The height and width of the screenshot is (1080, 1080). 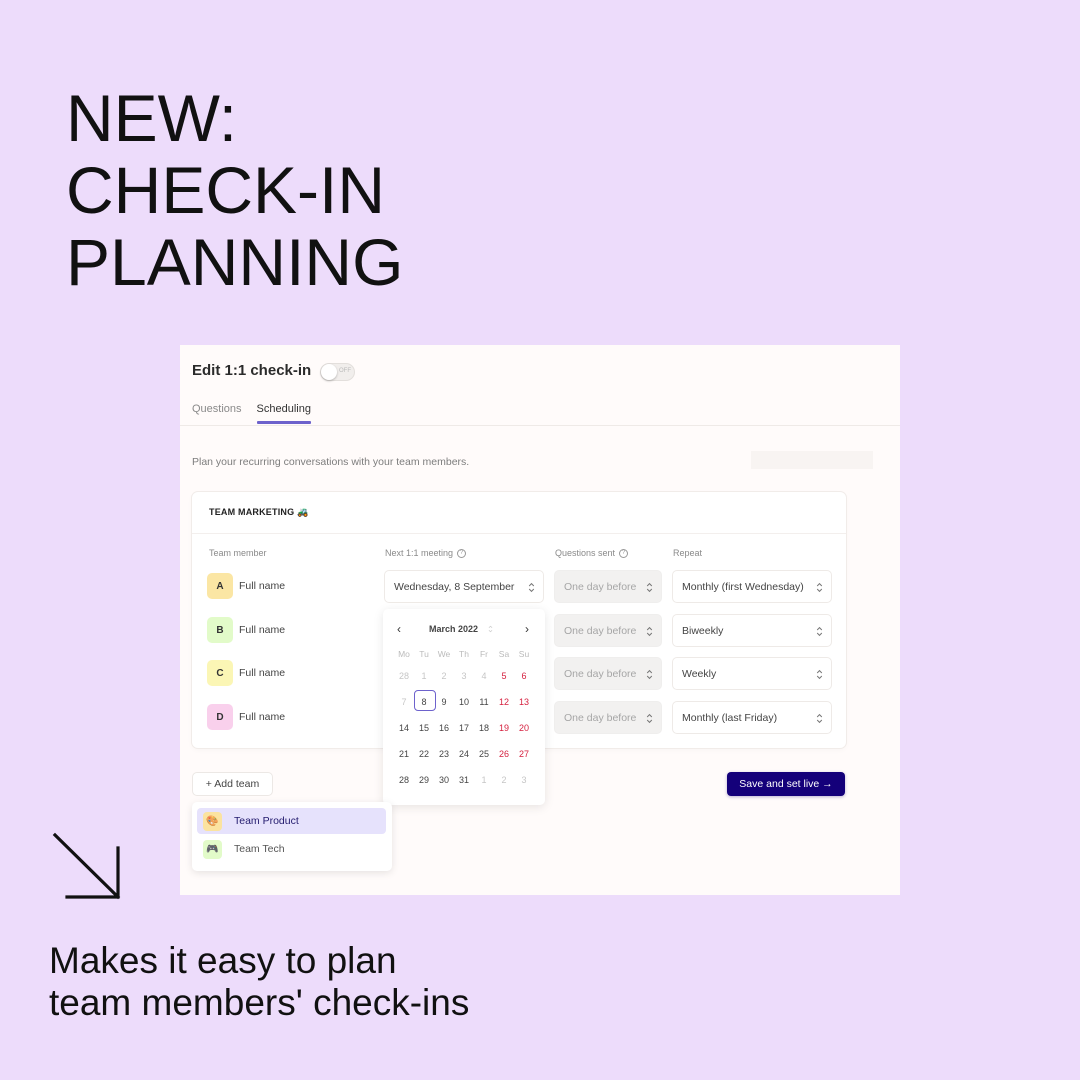 I want to click on tabs-divider, so click(x=540, y=425).